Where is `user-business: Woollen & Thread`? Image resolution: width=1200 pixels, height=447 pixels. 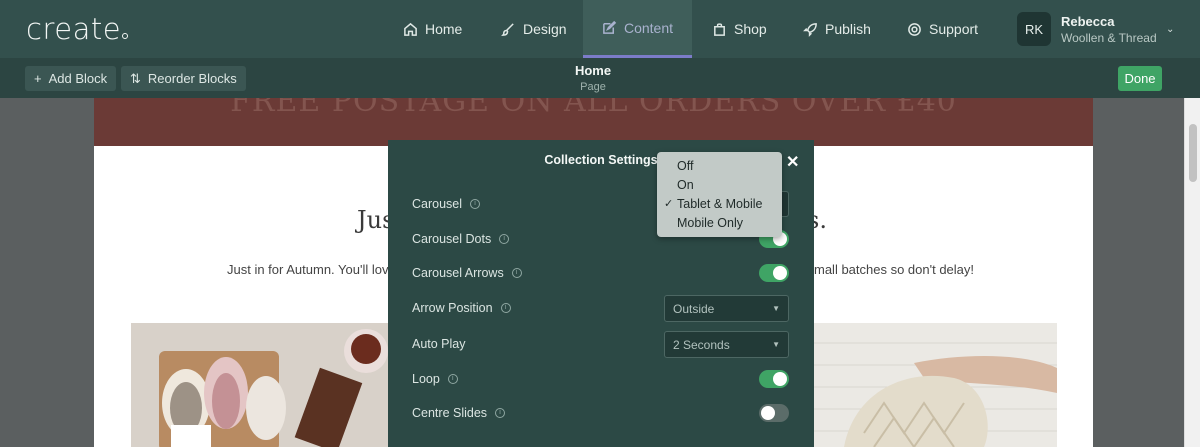
user-business: Woollen & Thread is located at coordinates (1109, 37).